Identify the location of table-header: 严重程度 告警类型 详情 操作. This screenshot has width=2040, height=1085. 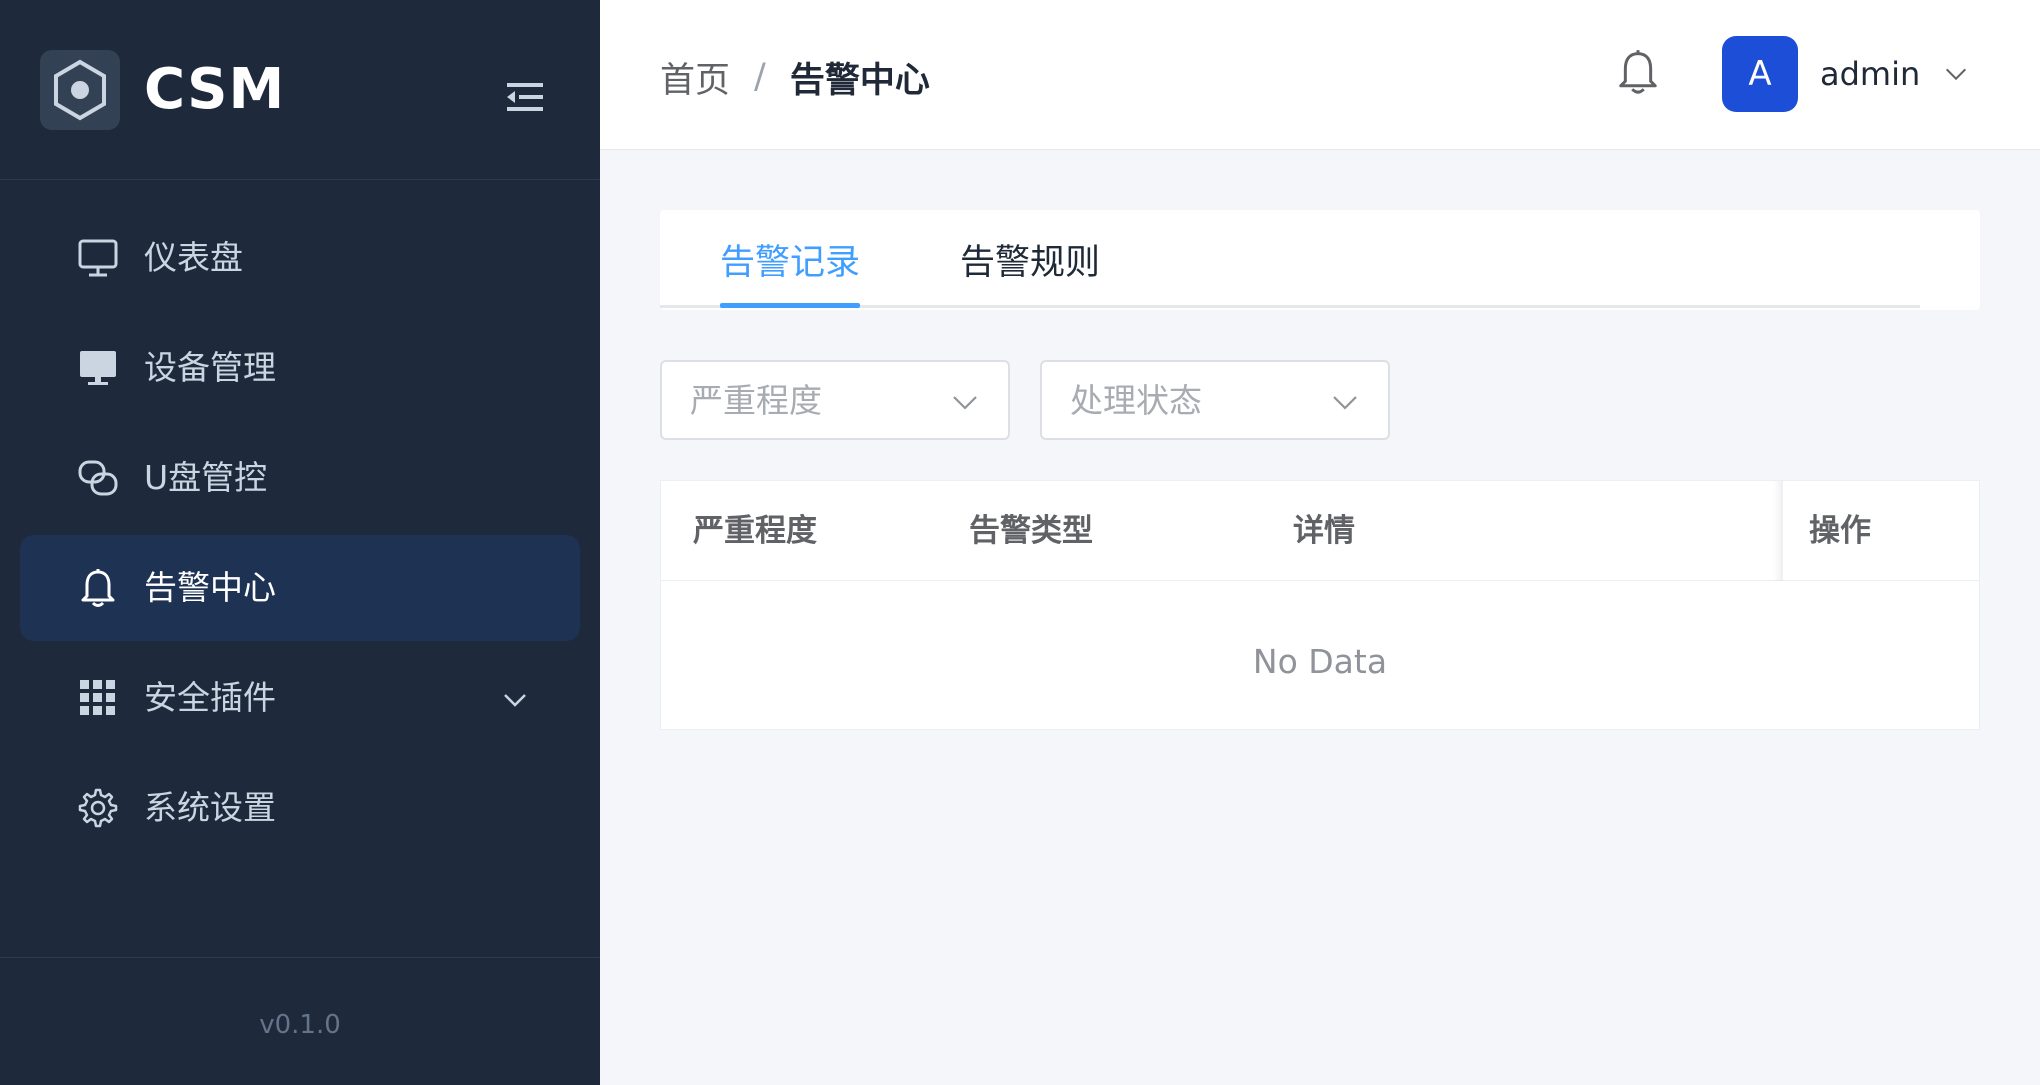
(1320, 531).